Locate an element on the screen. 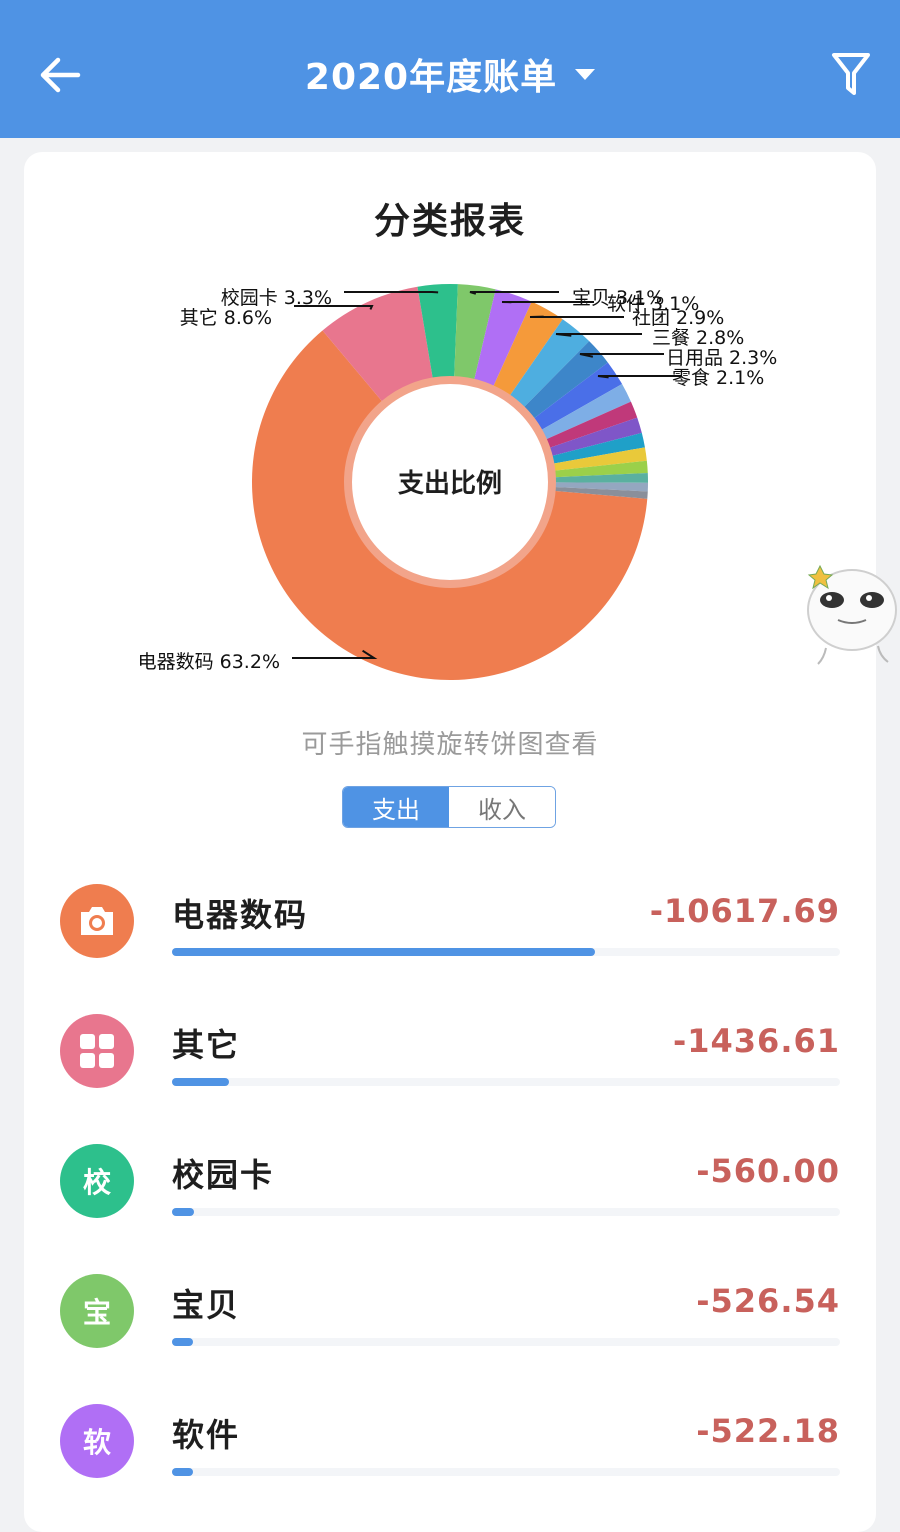 This screenshot has width=900, height=1532. category-amount: -560.00 is located at coordinates (768, 1171).